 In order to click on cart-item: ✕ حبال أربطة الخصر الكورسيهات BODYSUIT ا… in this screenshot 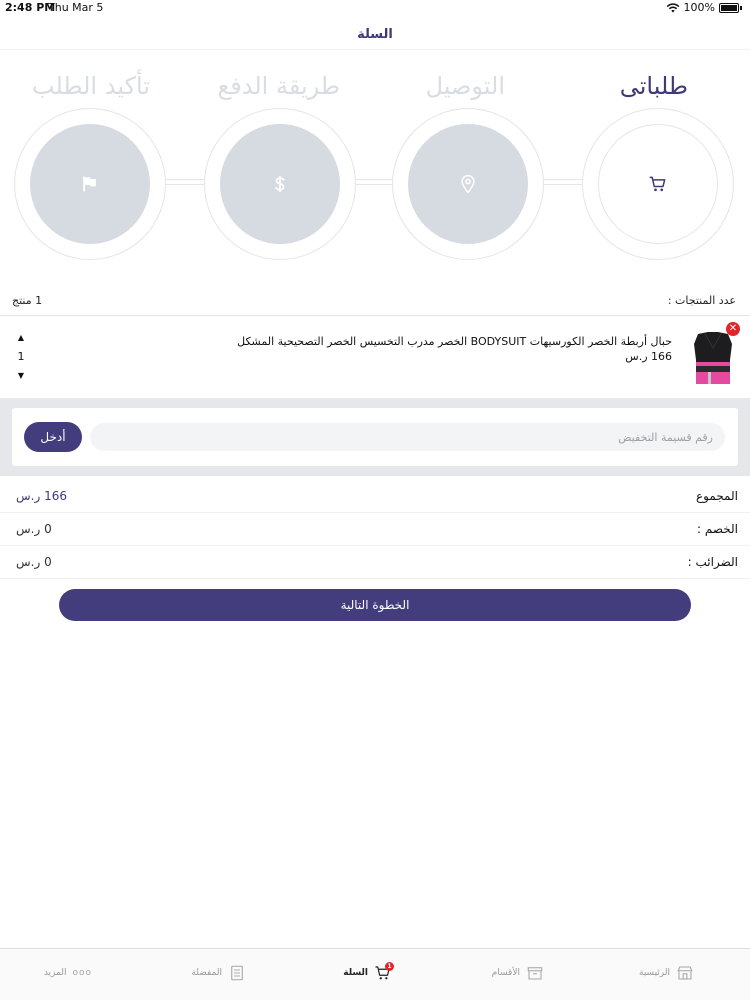, I will do `click(375, 357)`.